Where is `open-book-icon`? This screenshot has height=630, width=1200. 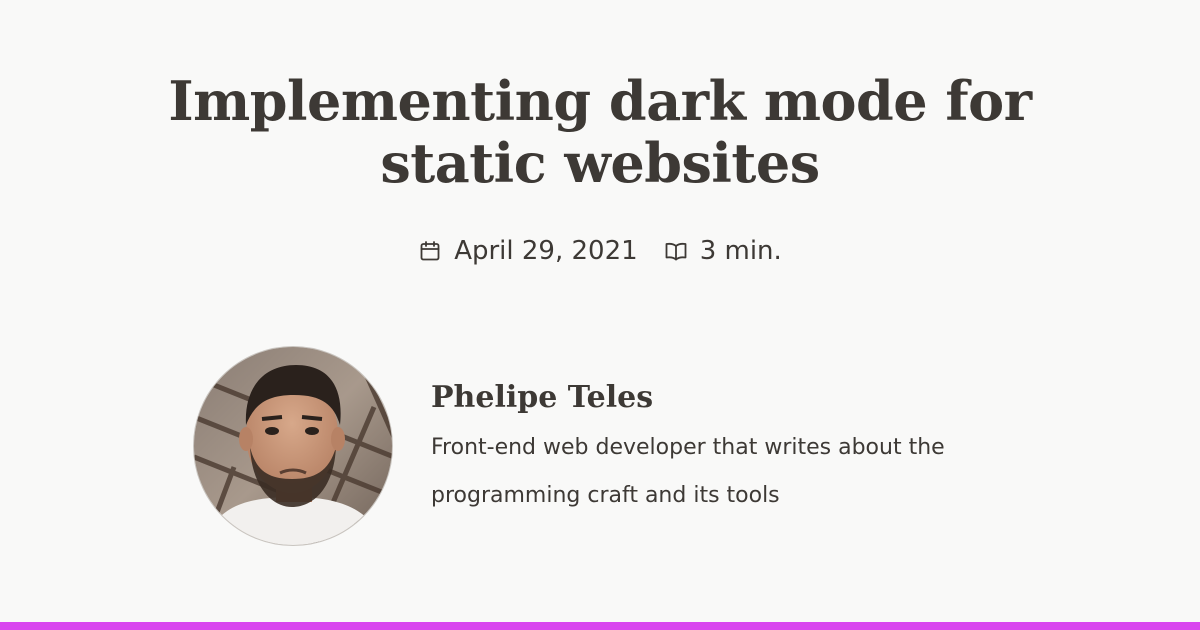 open-book-icon is located at coordinates (676, 251).